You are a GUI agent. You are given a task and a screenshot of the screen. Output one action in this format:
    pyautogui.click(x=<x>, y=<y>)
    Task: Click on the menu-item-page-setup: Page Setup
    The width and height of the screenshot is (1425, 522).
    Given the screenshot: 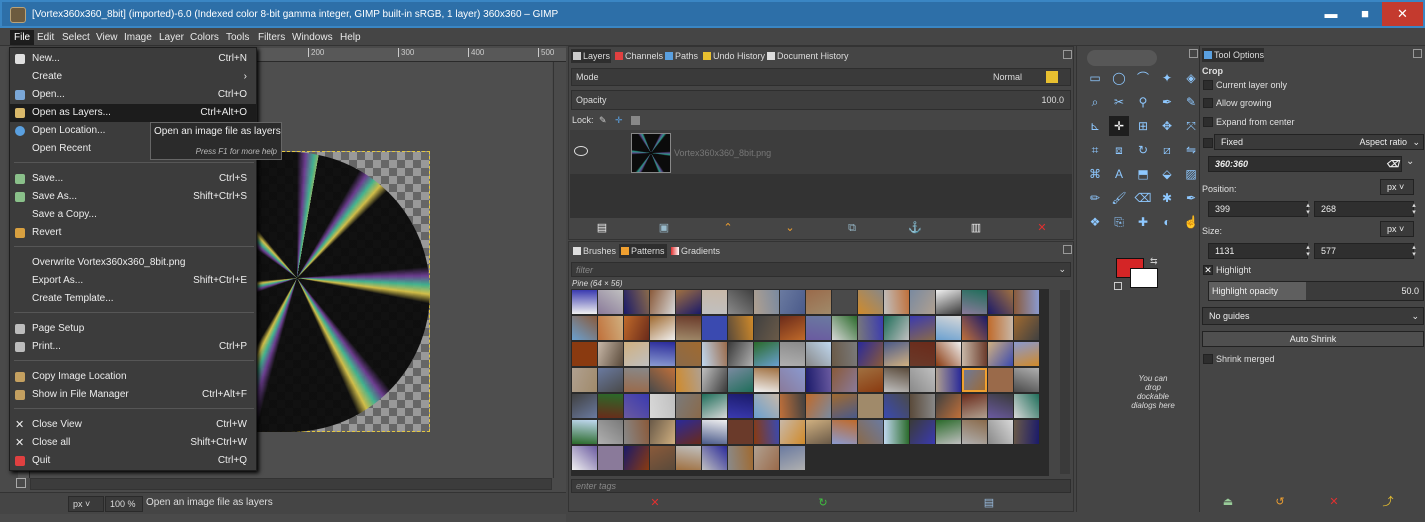 What is the action you would take?
    pyautogui.click(x=133, y=329)
    